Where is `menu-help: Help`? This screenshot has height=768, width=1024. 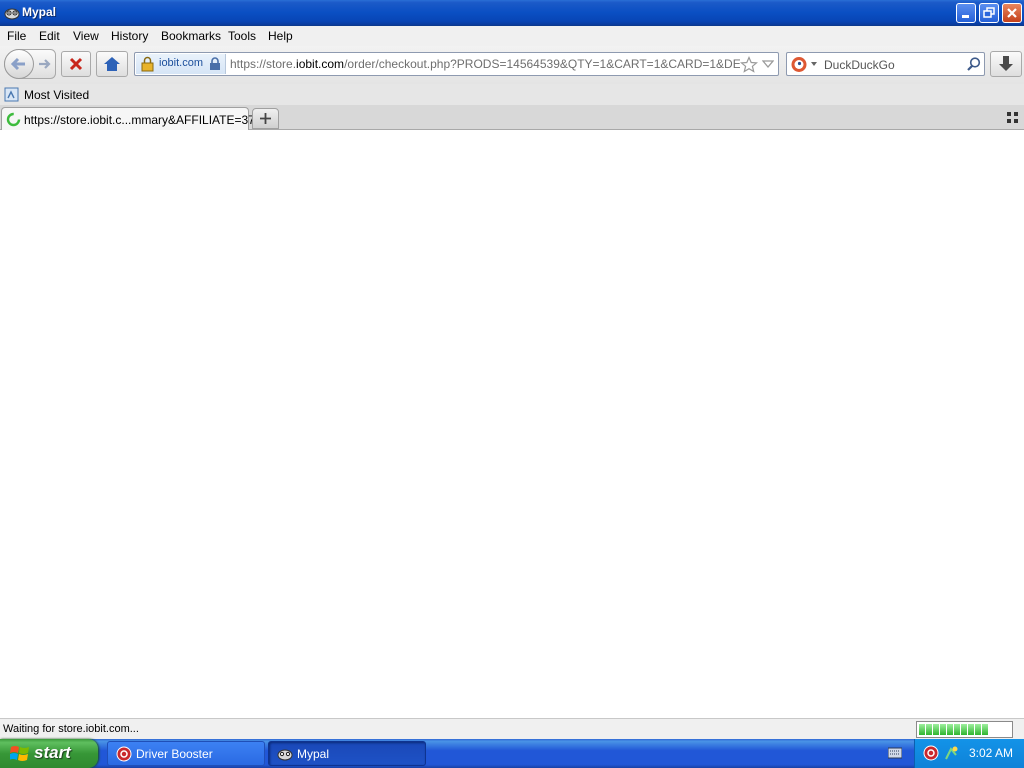 menu-help: Help is located at coordinates (280, 36).